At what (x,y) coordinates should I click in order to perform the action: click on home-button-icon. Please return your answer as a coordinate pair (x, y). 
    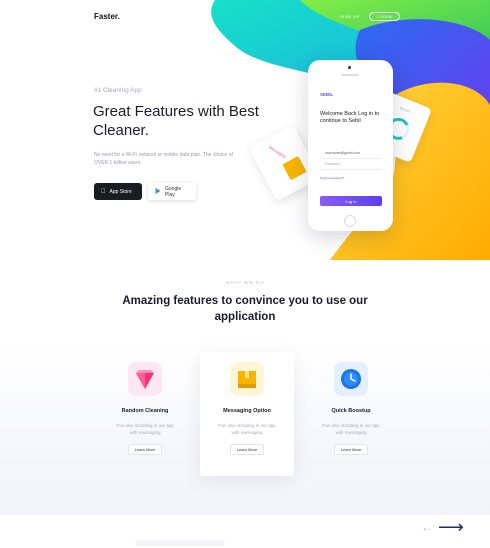
    Looking at the image, I should click on (350, 221).